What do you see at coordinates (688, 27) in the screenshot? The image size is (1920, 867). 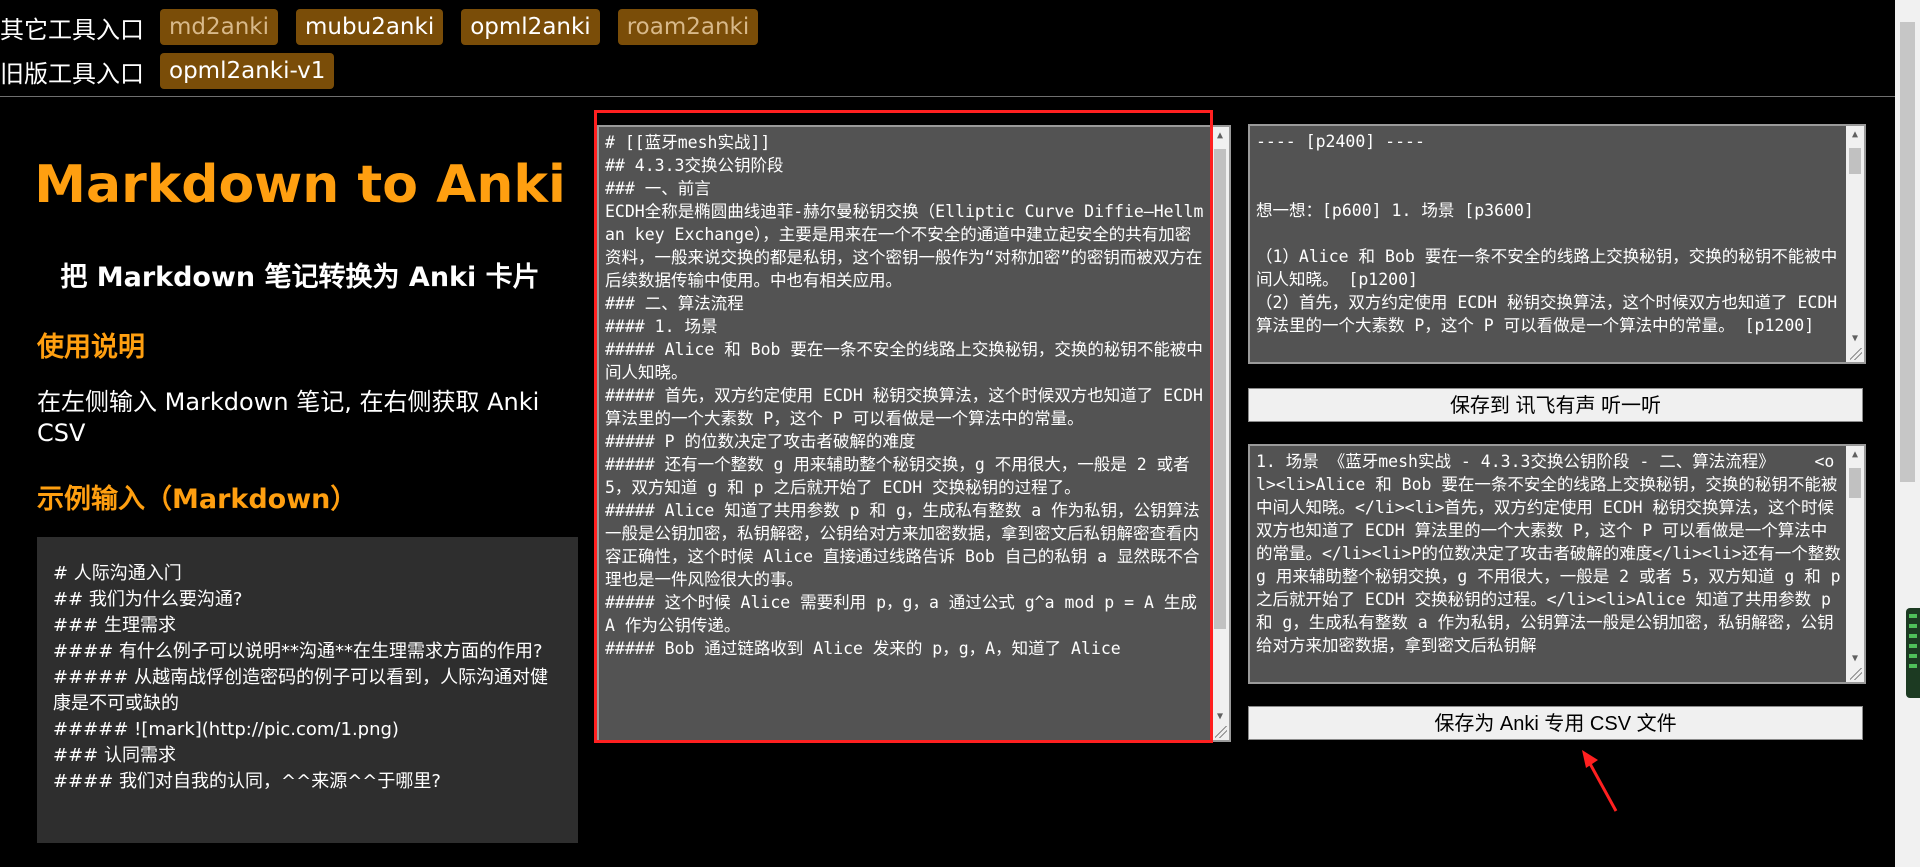 I see `link-roam2anki: roam2anki` at bounding box center [688, 27].